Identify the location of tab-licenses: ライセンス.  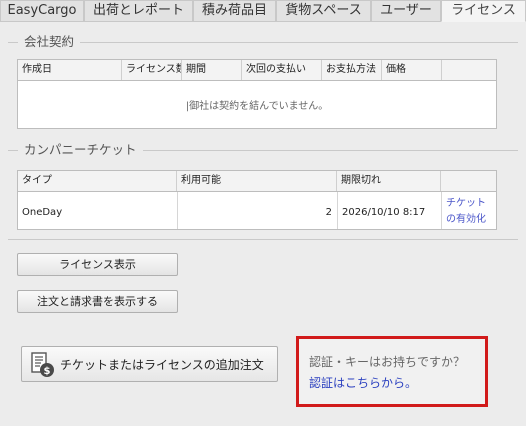
(483, 11).